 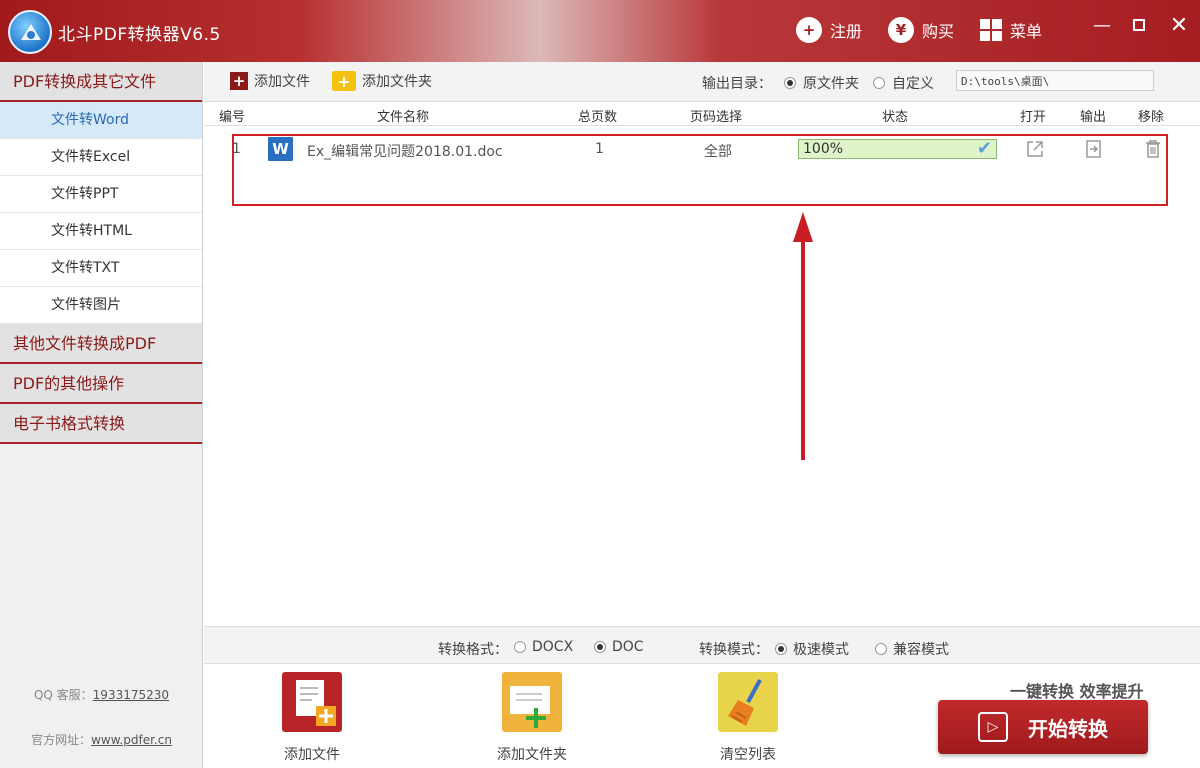 I want to click on col-open: 打开, so click(x=1033, y=117).